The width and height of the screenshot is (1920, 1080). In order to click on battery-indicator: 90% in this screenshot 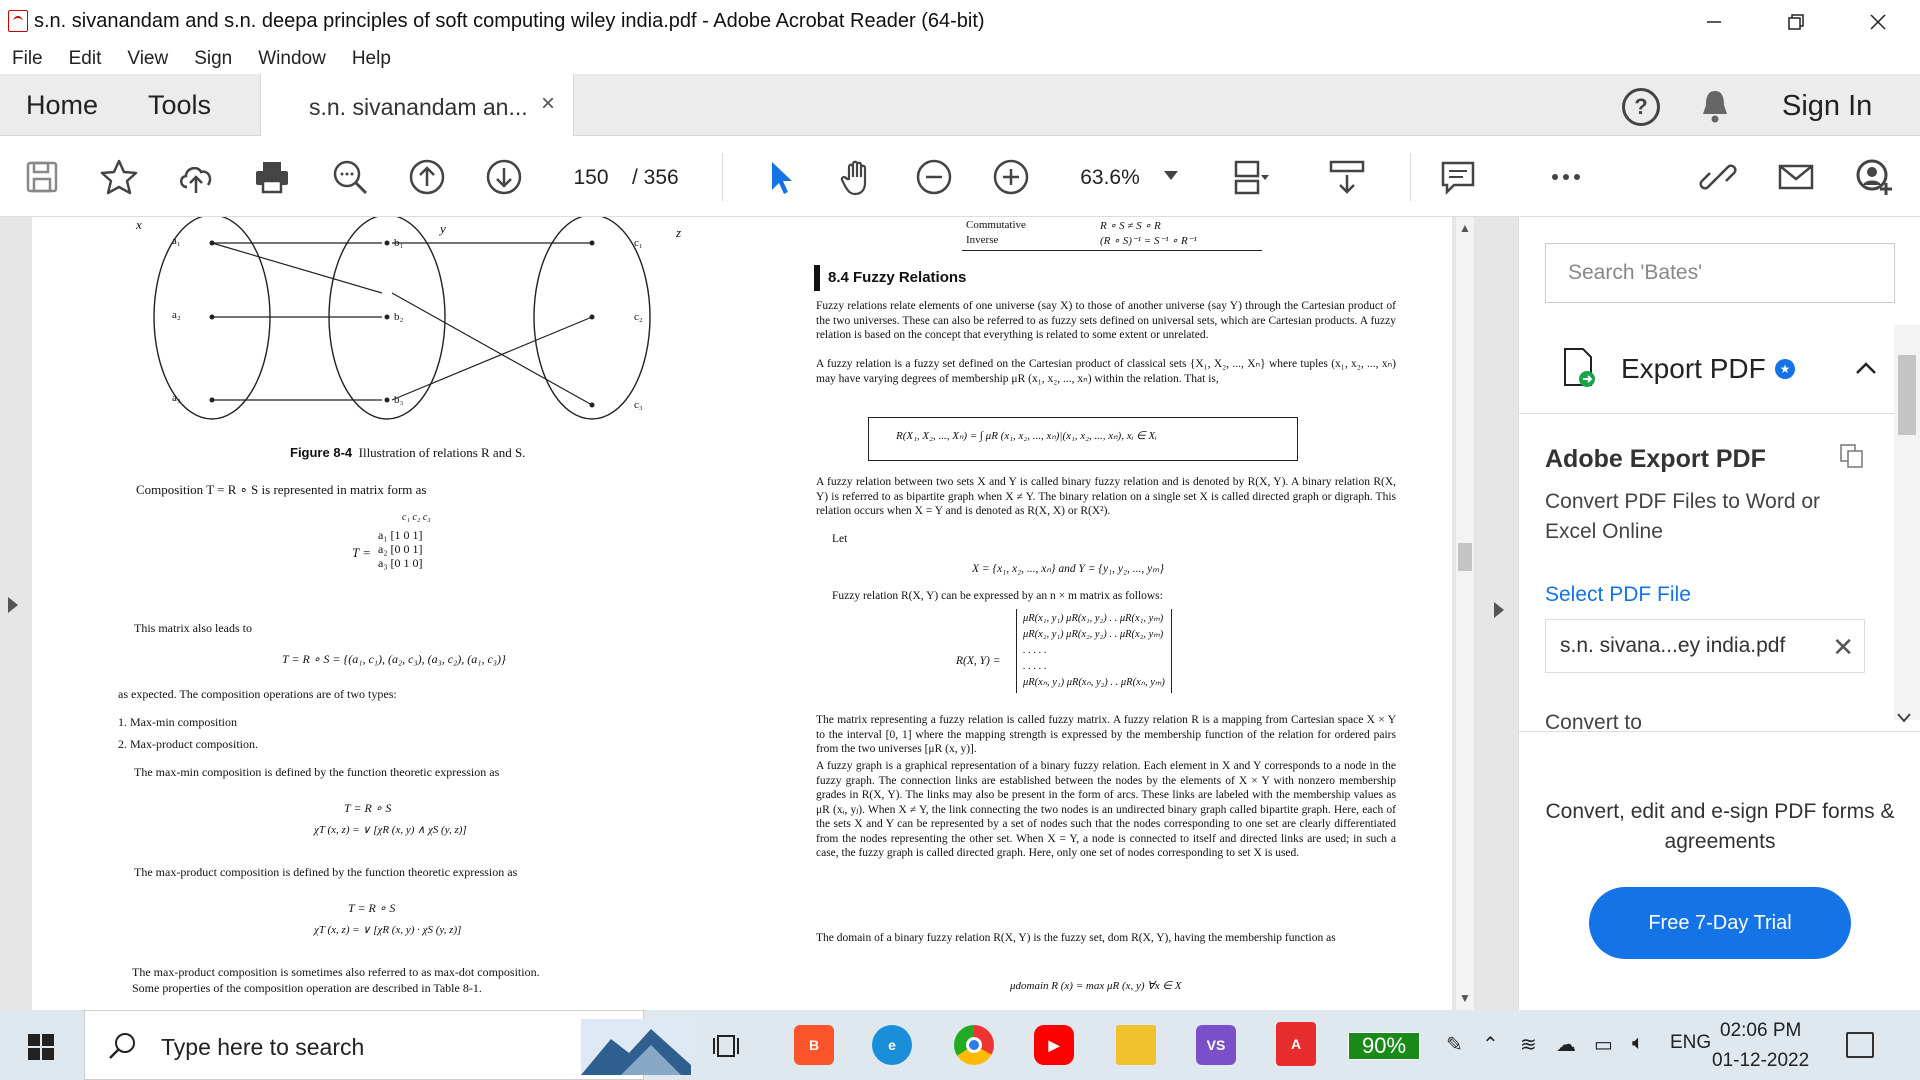, I will do `click(1384, 1046)`.